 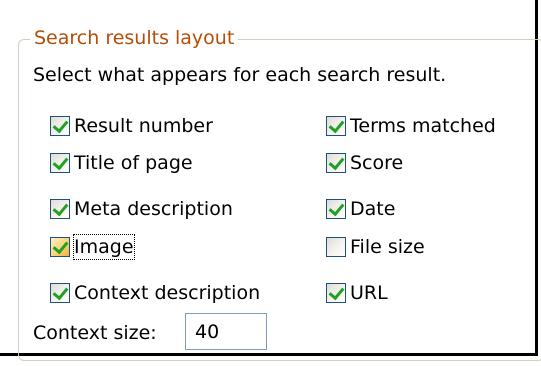 What do you see at coordinates (167, 293) in the screenshot?
I see `checkbox-label: Context description` at bounding box center [167, 293].